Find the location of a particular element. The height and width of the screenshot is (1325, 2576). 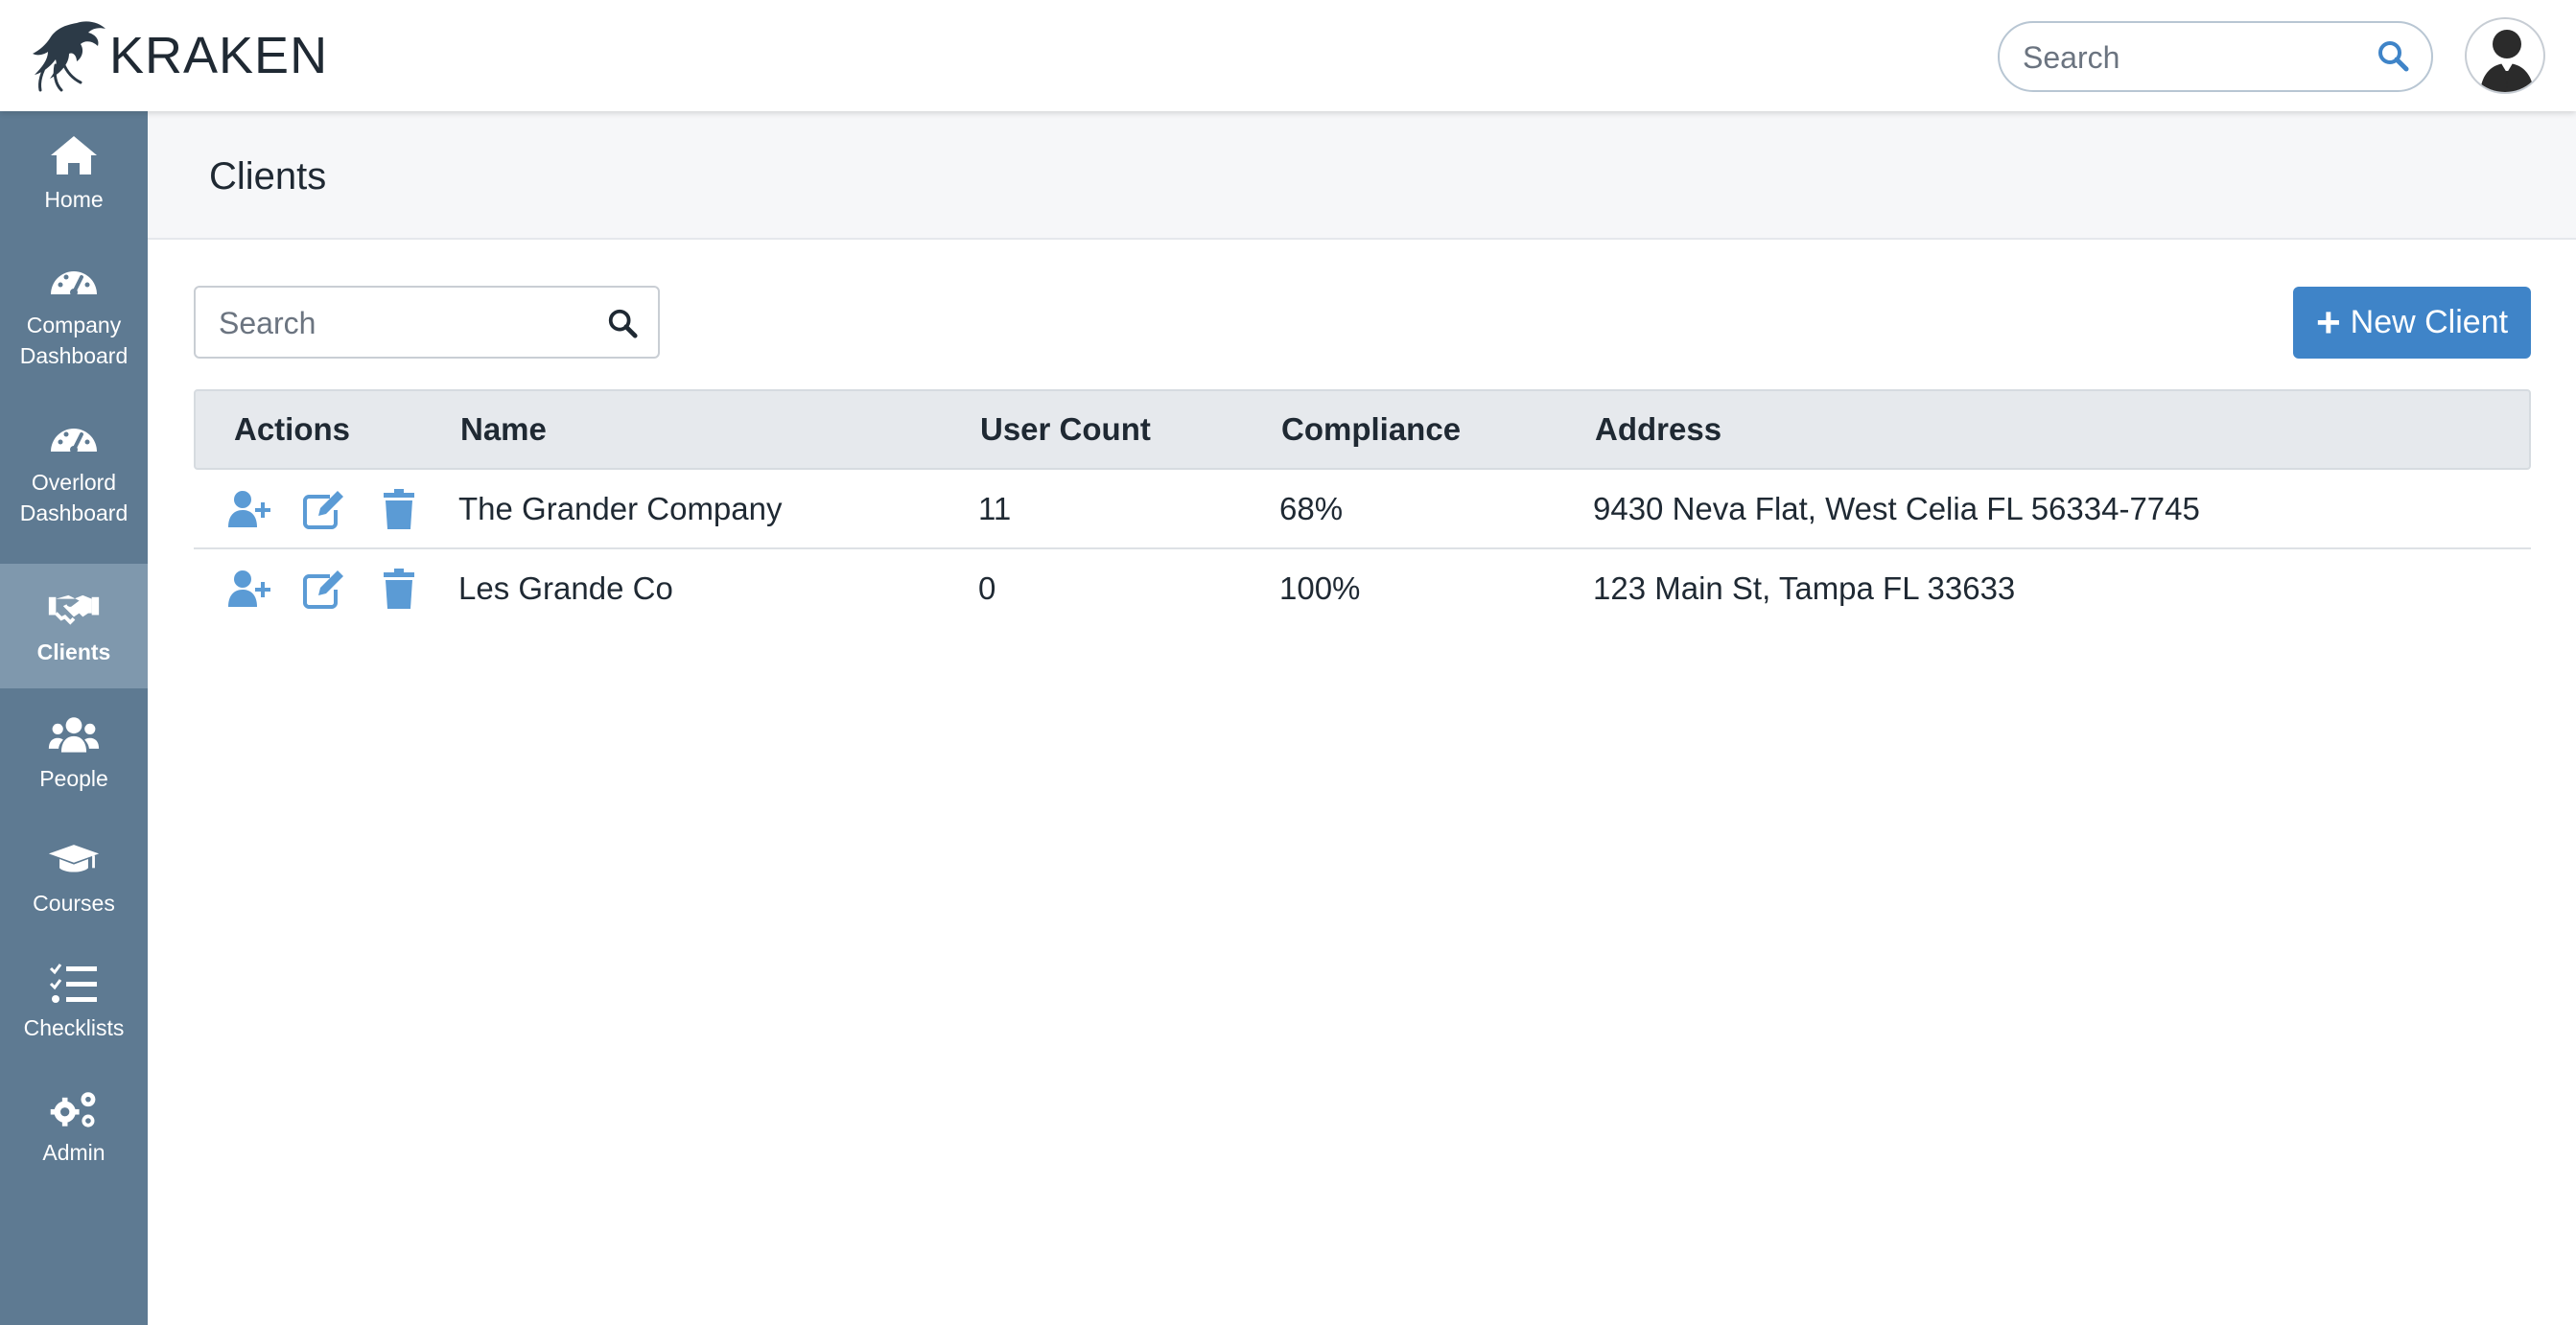

graduation-cap-icon is located at coordinates (74, 859).